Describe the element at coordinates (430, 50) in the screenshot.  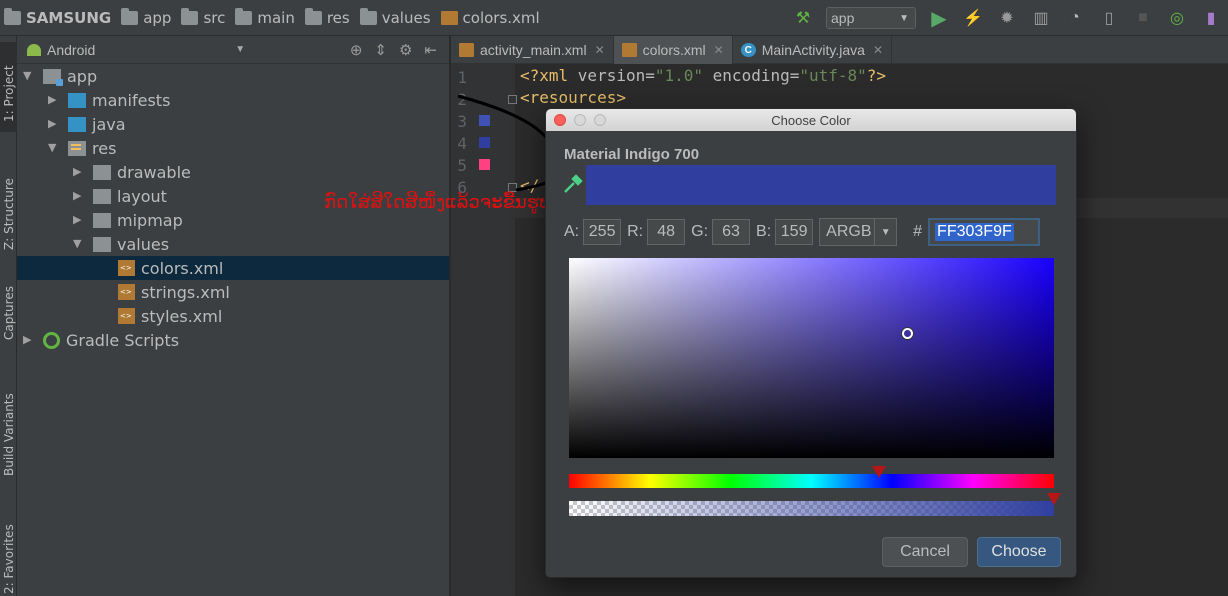
I see `hide-panel-icon: ⇤` at that location.